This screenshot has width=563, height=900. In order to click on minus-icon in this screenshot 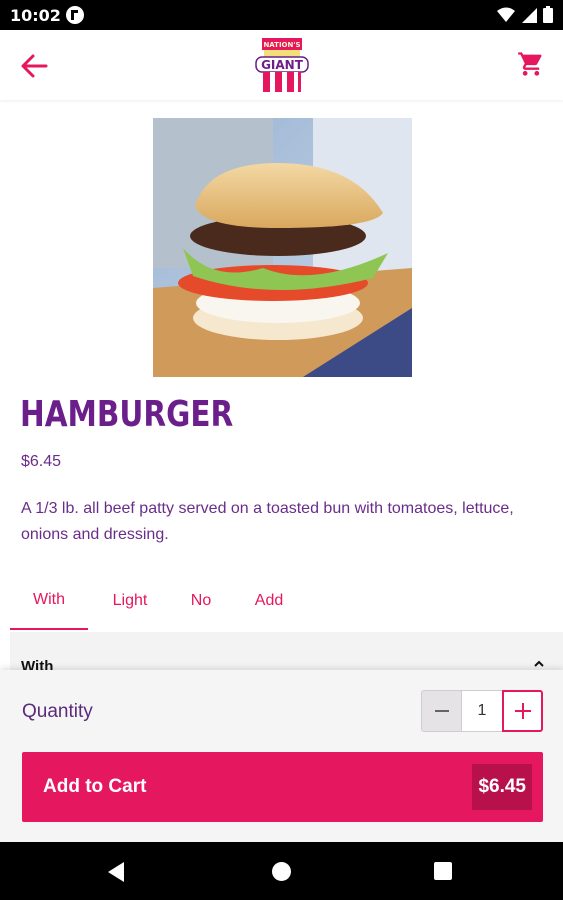, I will do `click(441, 711)`.